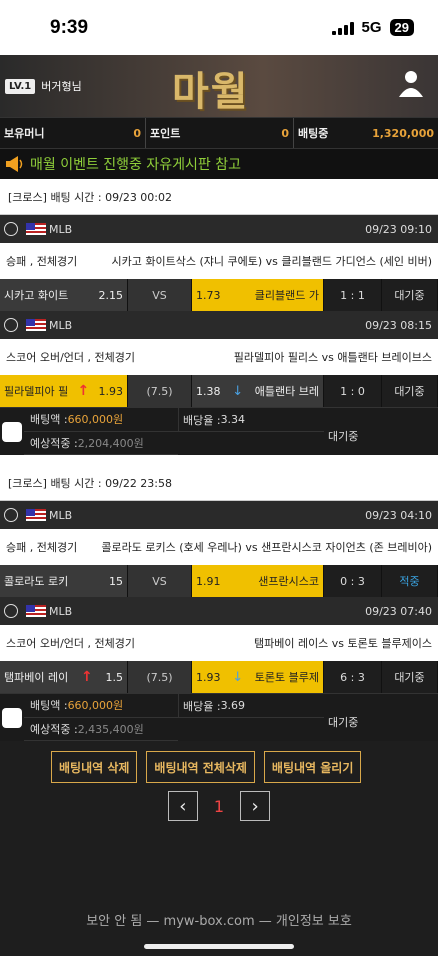 The image size is (438, 956). What do you see at coordinates (285, 133) in the screenshot?
I see `point-value: 0` at bounding box center [285, 133].